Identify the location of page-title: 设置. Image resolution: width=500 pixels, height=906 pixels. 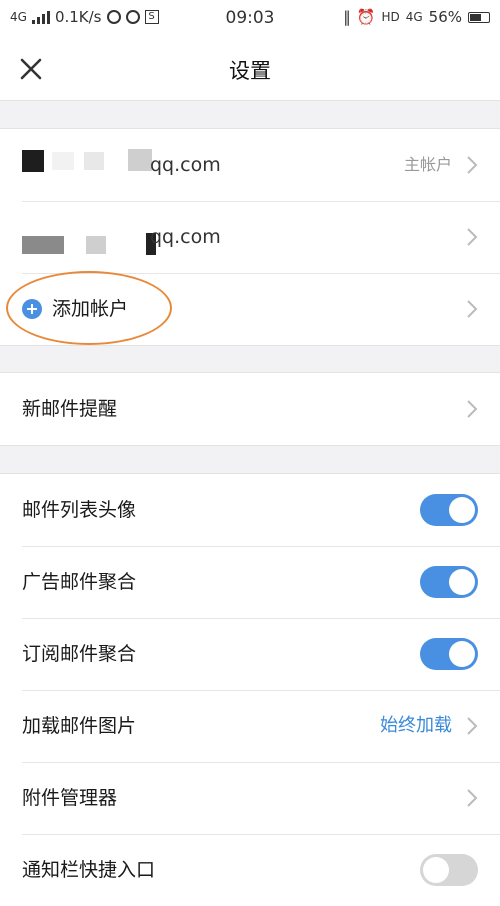
(250, 71).